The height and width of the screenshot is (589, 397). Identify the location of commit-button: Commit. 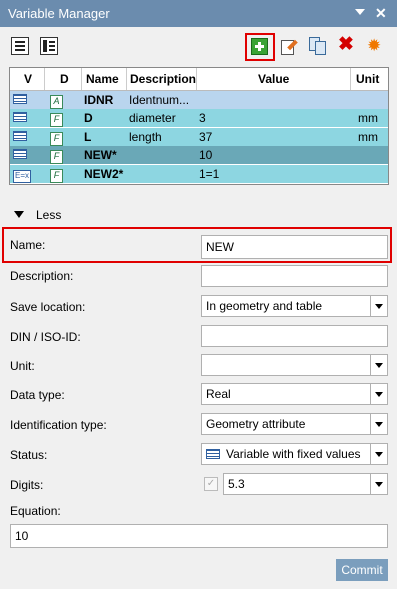
(362, 570).